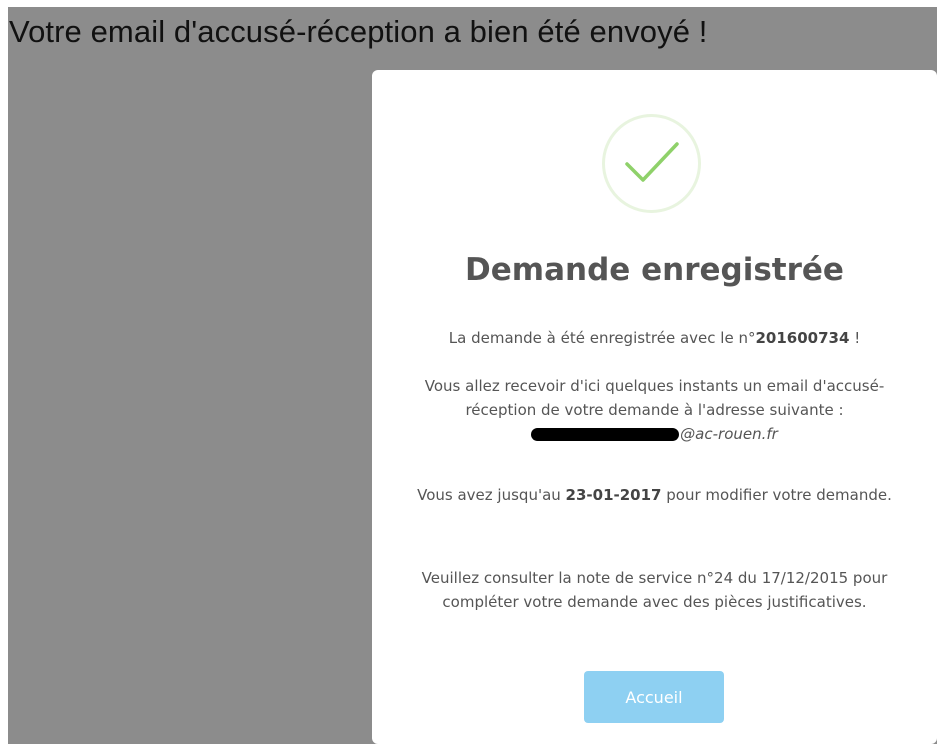  I want to click on checkmark-icon, so click(652, 162).